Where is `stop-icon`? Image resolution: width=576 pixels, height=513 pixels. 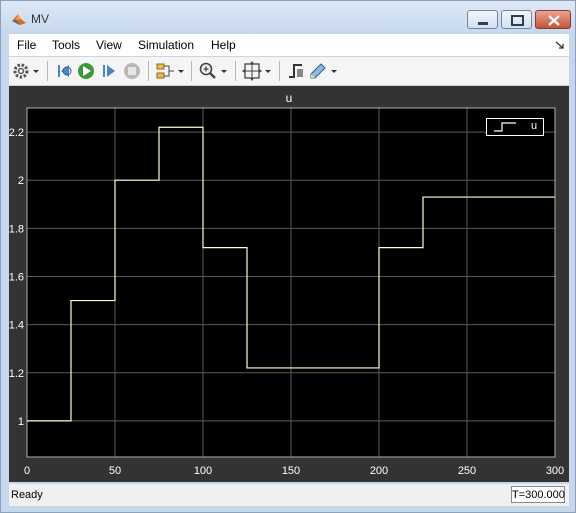 stop-icon is located at coordinates (132, 71).